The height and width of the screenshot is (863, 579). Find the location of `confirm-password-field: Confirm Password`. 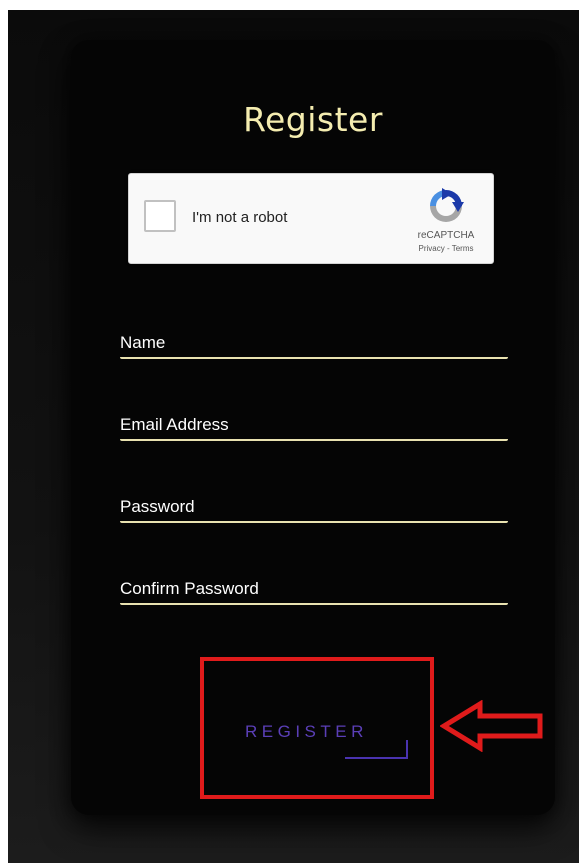

confirm-password-field: Confirm Password is located at coordinates (314, 589).